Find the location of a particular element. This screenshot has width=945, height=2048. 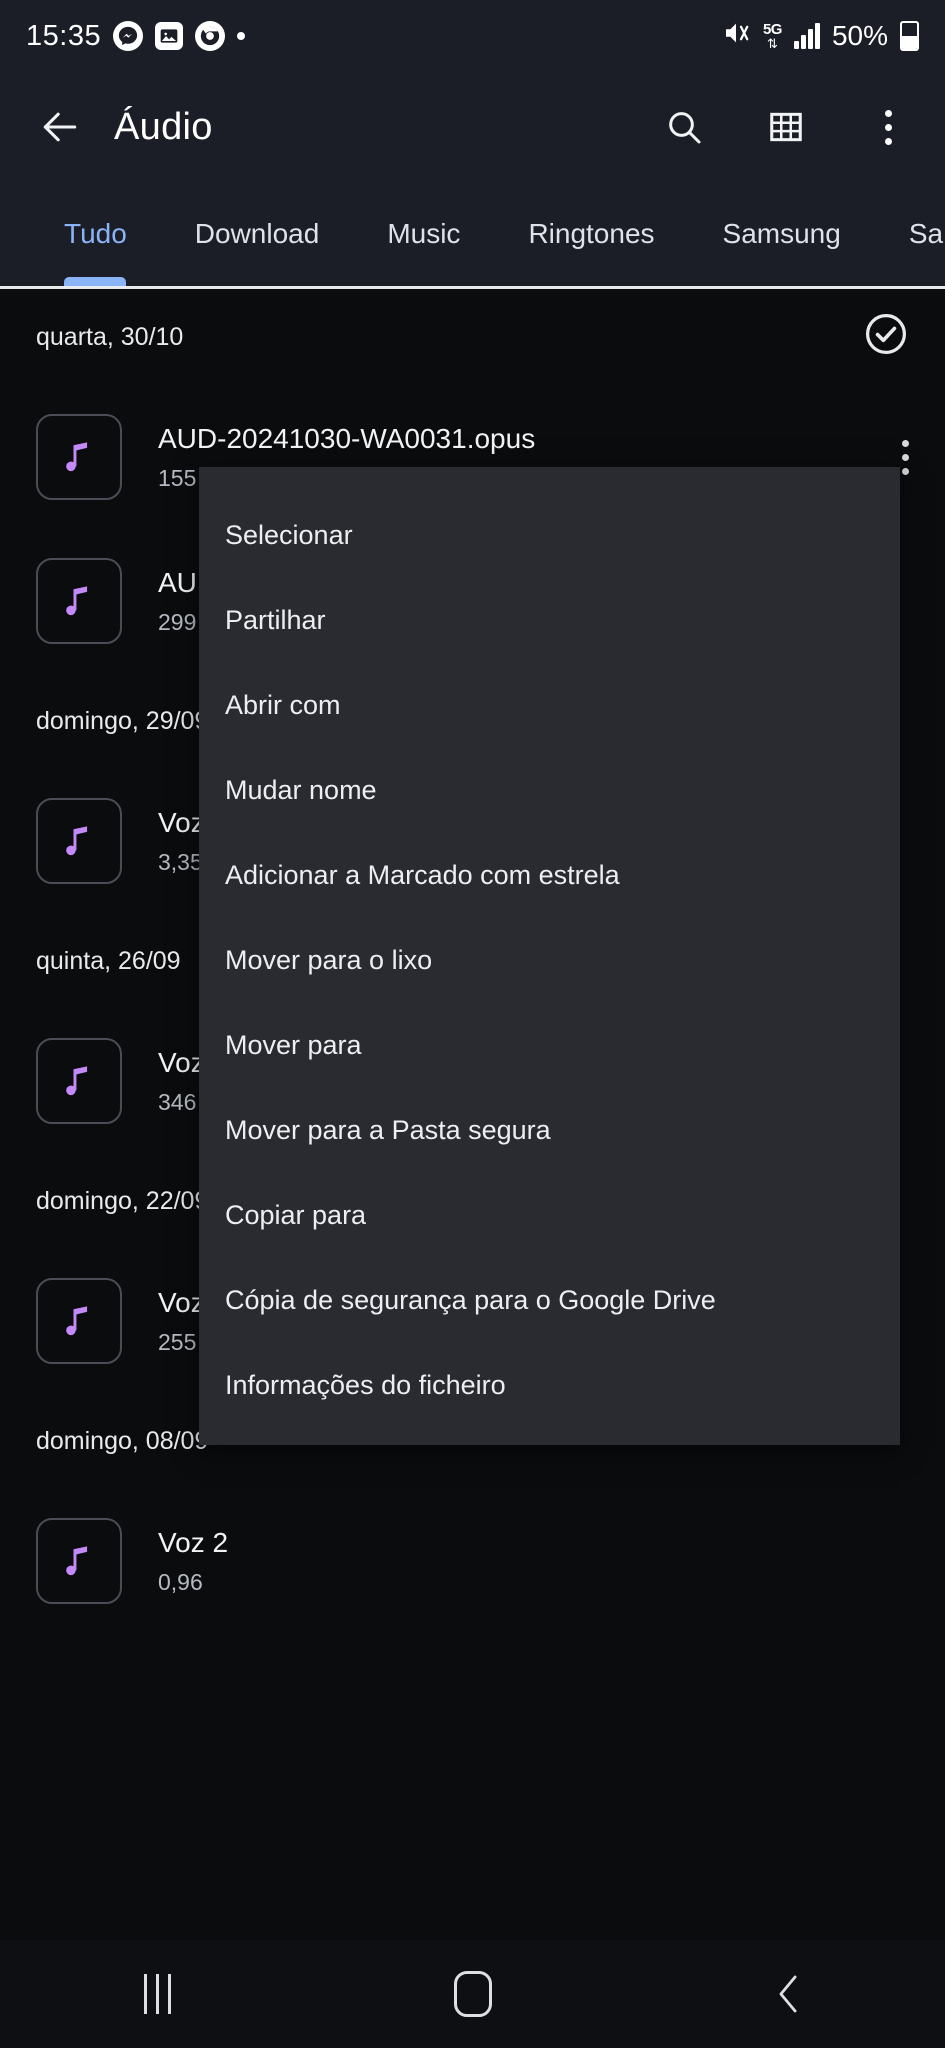

tab-samsung: Samsung is located at coordinates (782, 234).